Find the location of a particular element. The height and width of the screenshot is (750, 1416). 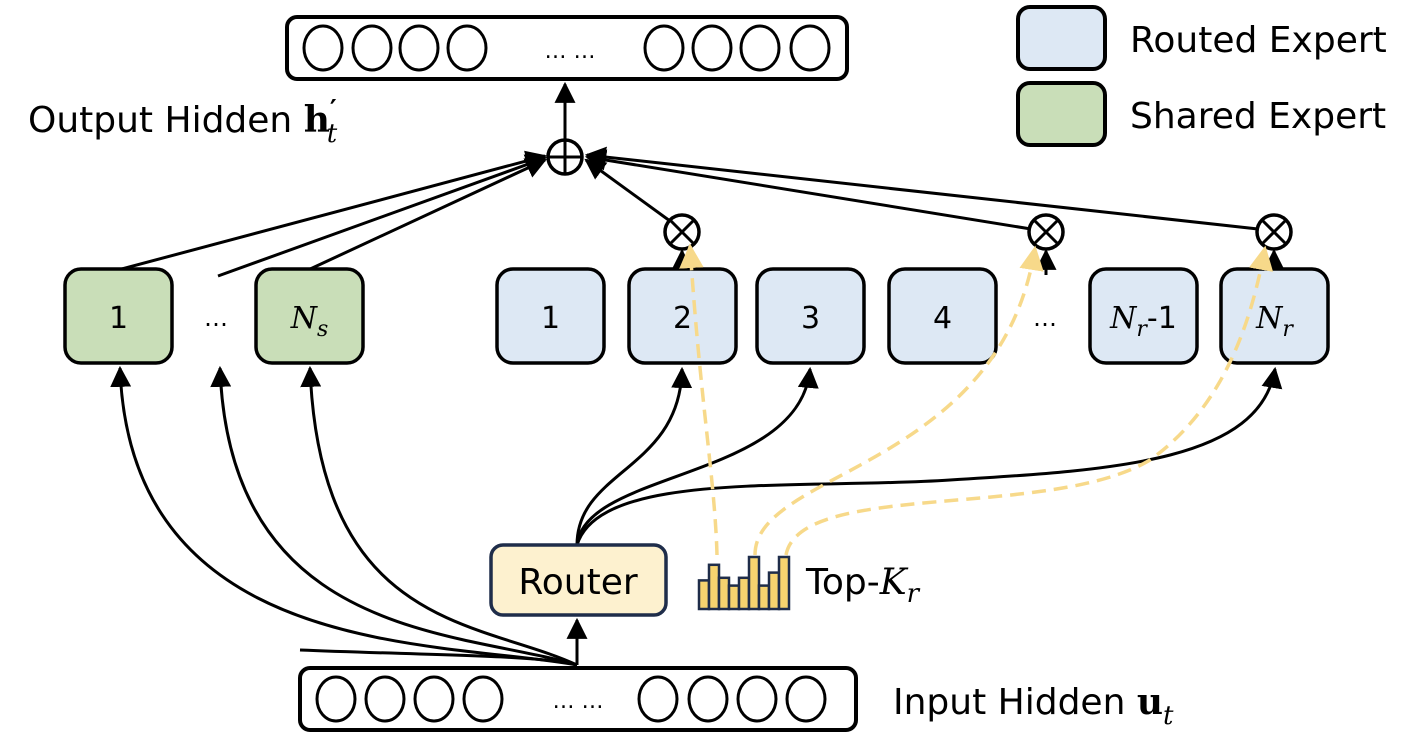

router-label: Router is located at coordinates (578, 582).